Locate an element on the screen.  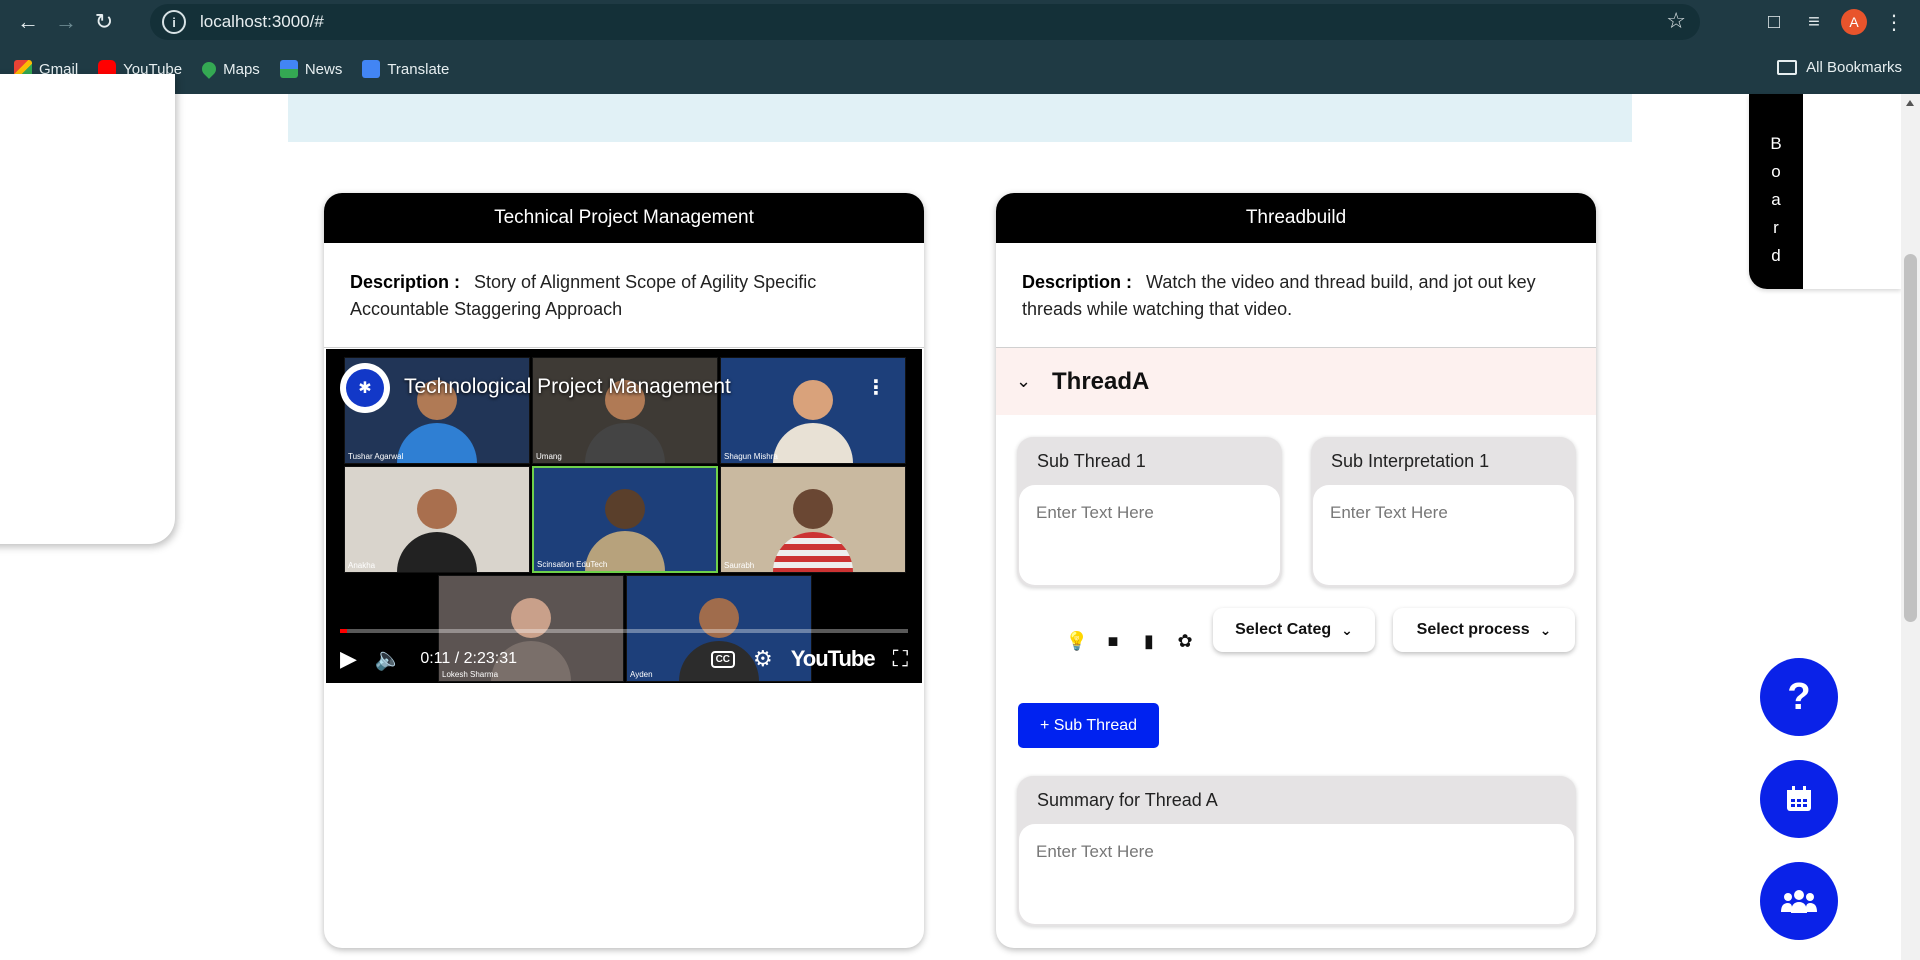
board-letter: a is located at coordinates (1776, 199).